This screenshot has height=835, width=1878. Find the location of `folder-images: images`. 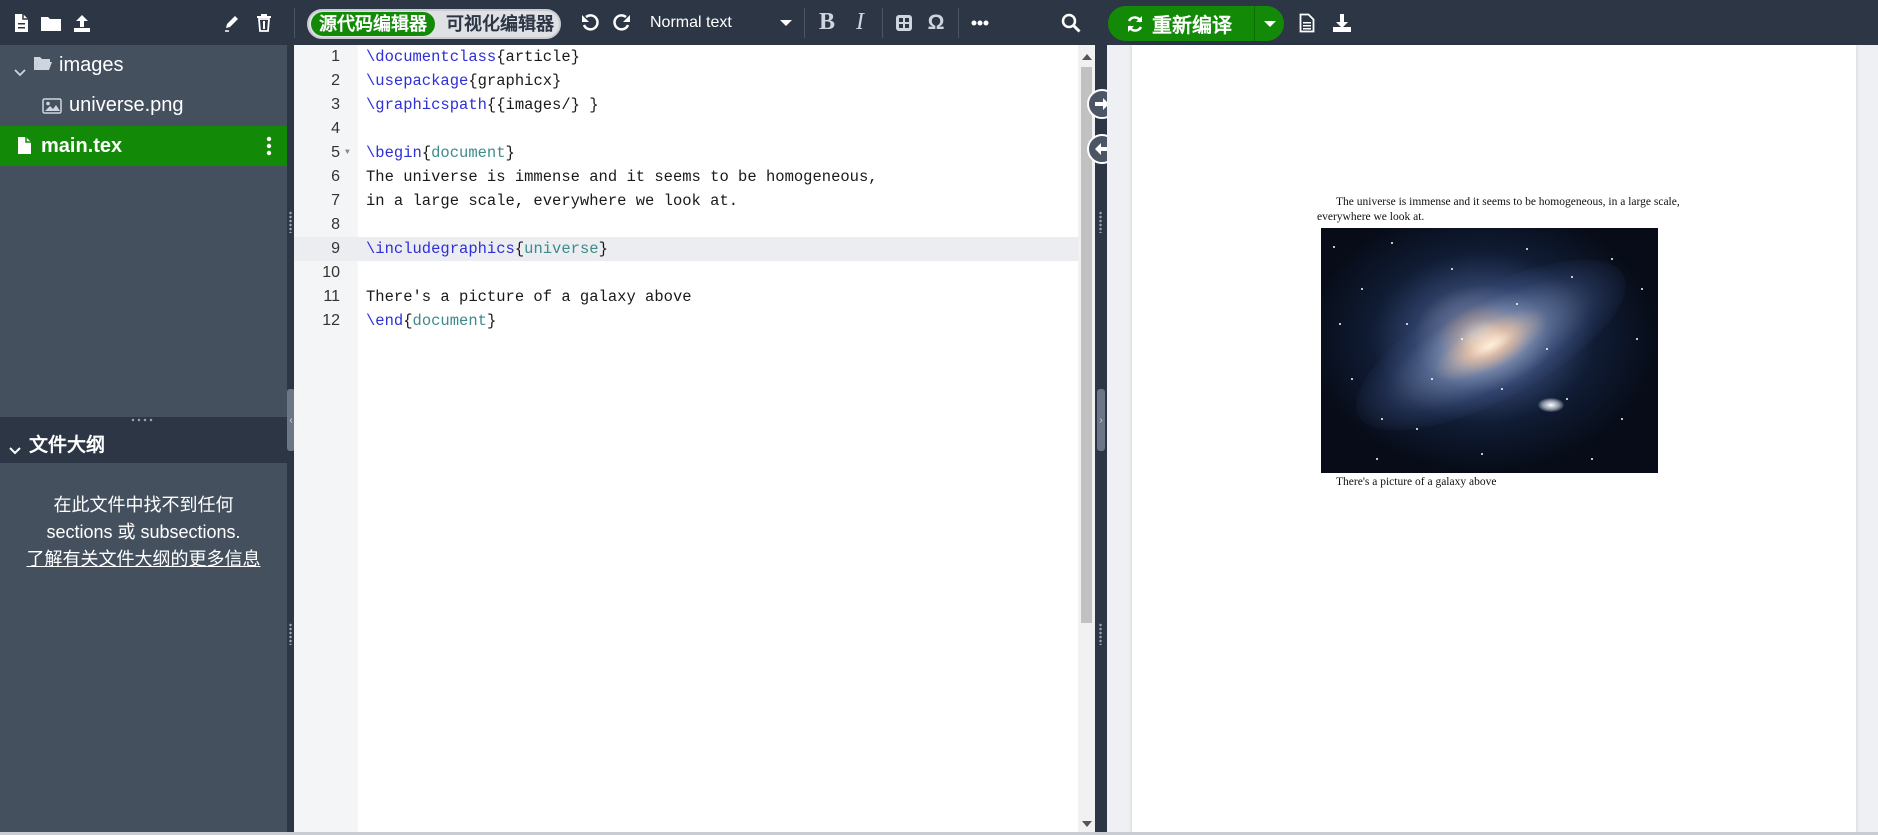

folder-images: images is located at coordinates (143, 65).